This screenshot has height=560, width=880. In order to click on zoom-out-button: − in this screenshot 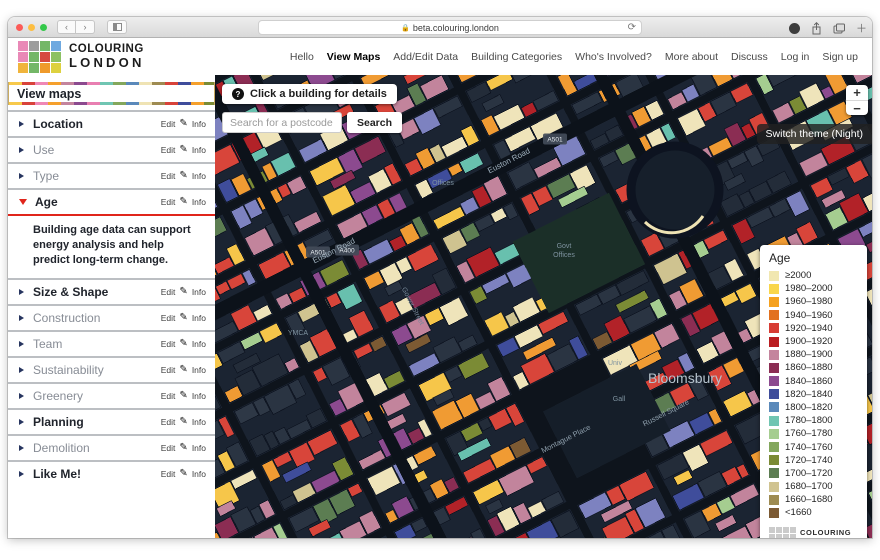, I will do `click(857, 107)`.